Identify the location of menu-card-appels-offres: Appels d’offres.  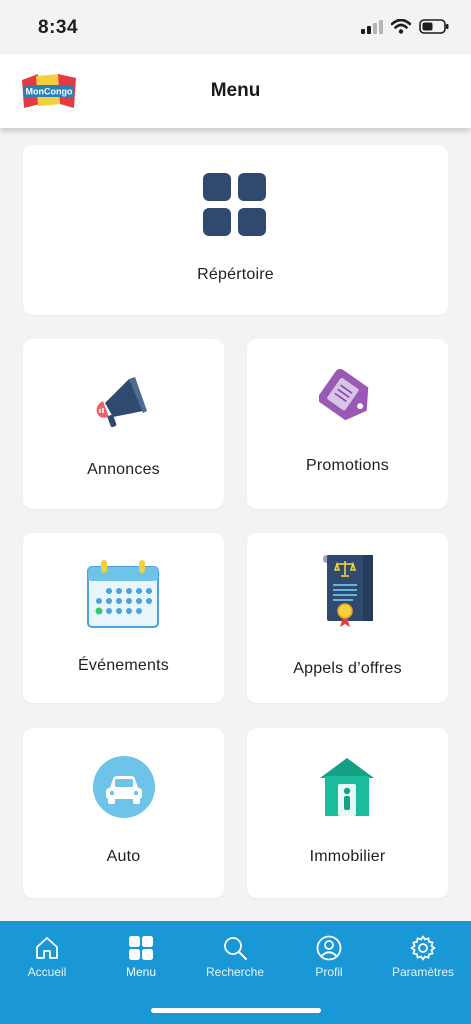
(347, 618).